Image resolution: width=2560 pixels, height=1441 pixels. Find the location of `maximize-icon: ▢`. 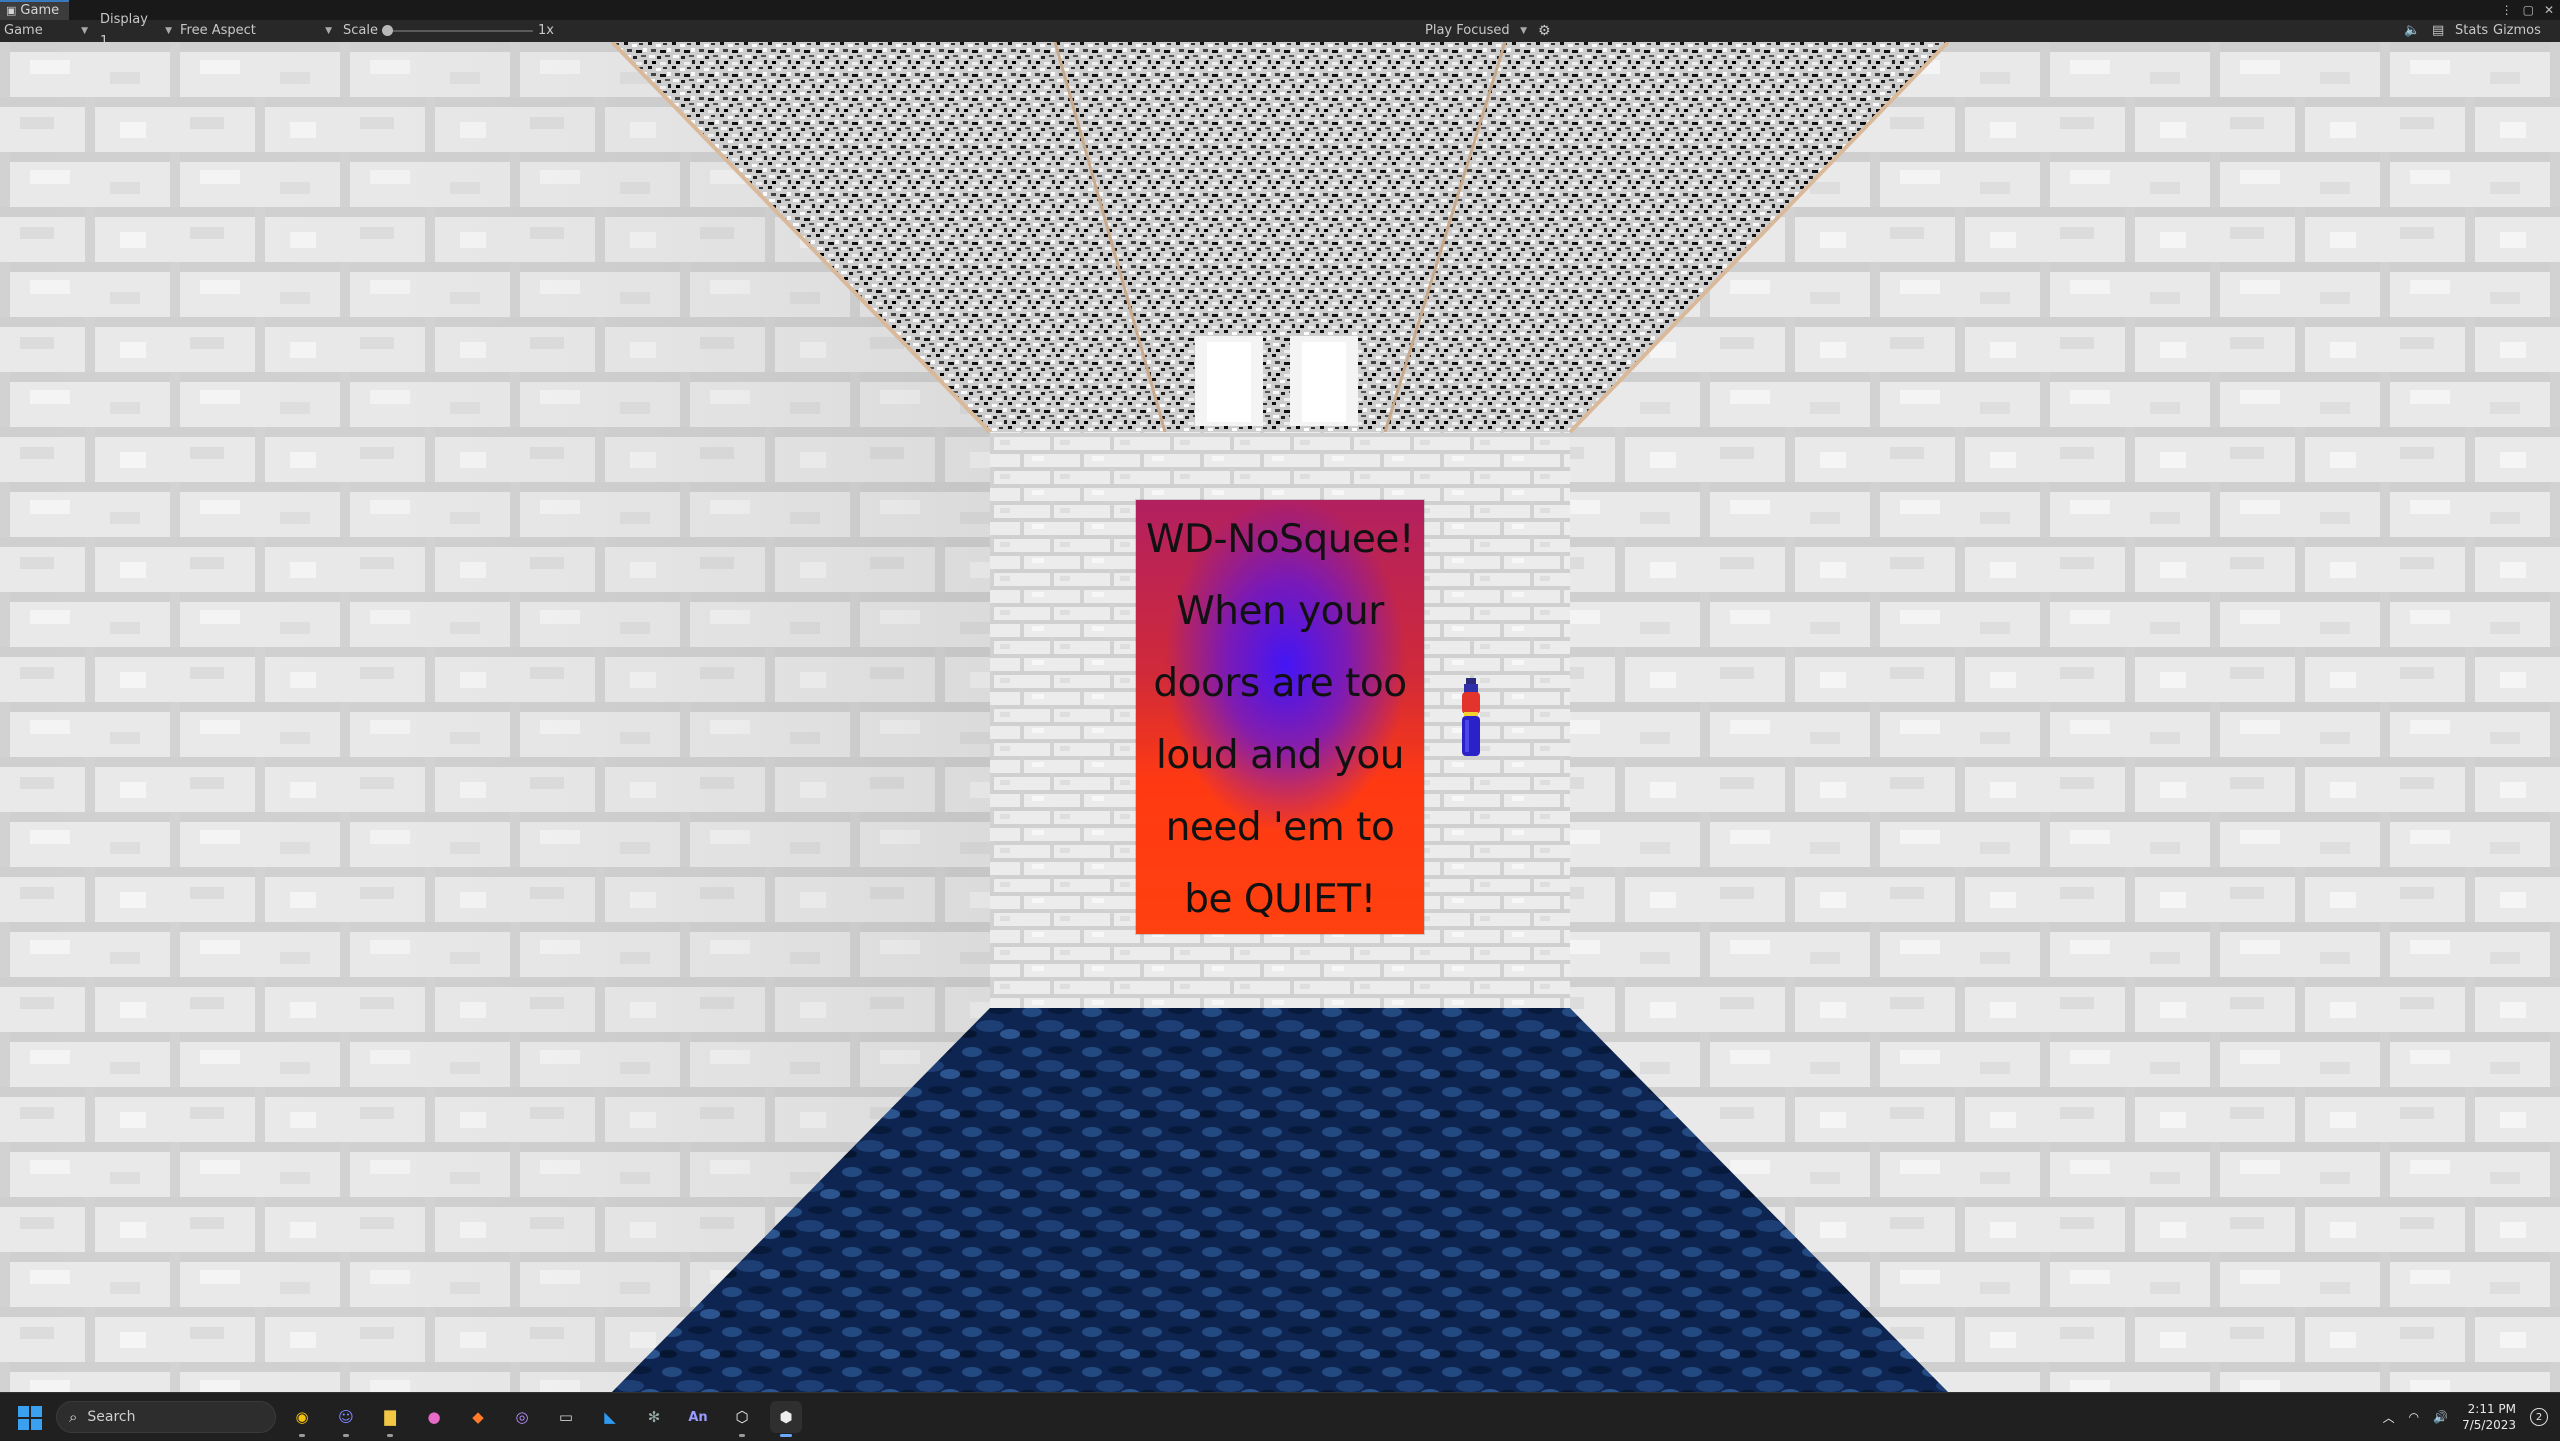

maximize-icon: ▢ is located at coordinates (2528, 10).